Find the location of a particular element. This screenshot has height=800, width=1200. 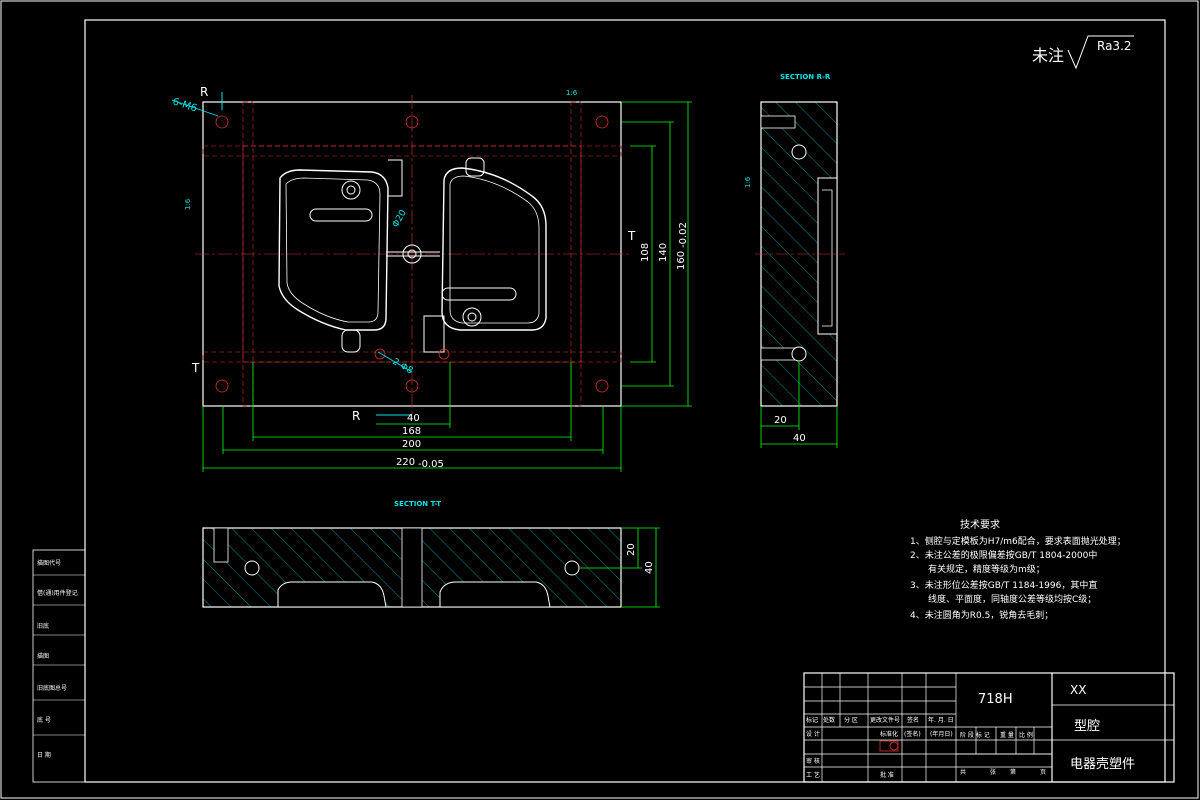

tb-standard: 标准化 is located at coordinates (889, 734).